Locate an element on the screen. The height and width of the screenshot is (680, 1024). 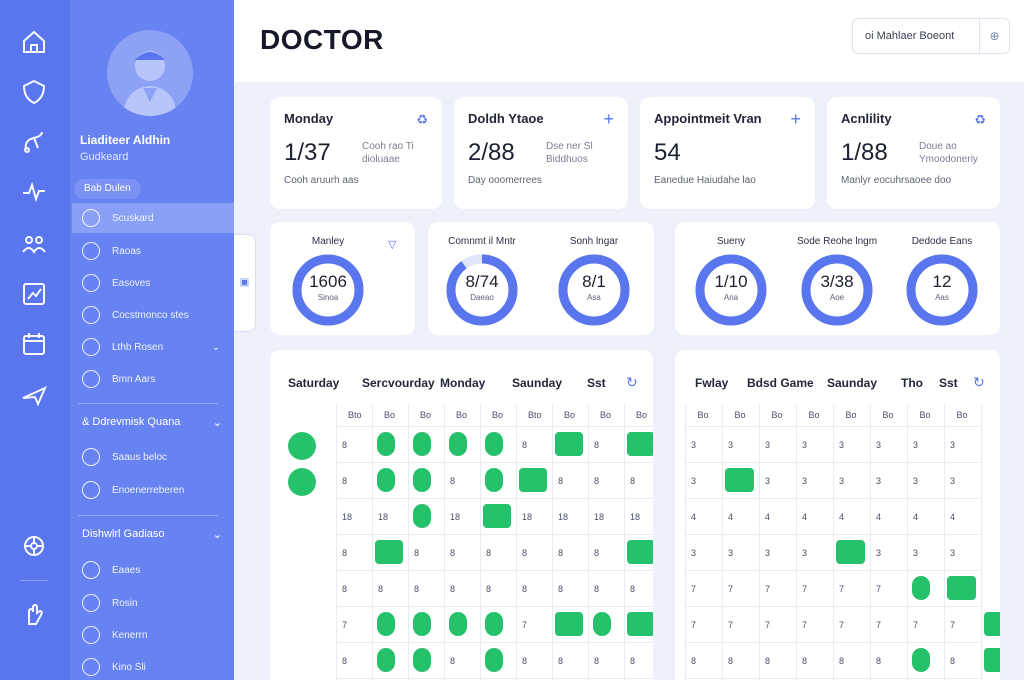
nav-item-6: Bmn Aars is located at coordinates (153, 379).